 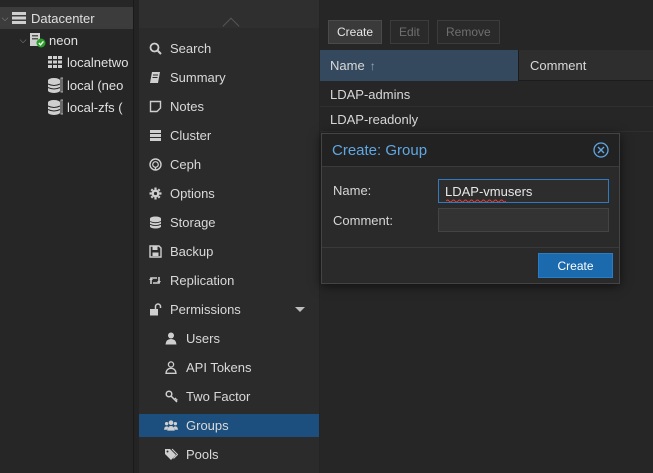 What do you see at coordinates (171, 397) in the screenshot?
I see `key-icon` at bounding box center [171, 397].